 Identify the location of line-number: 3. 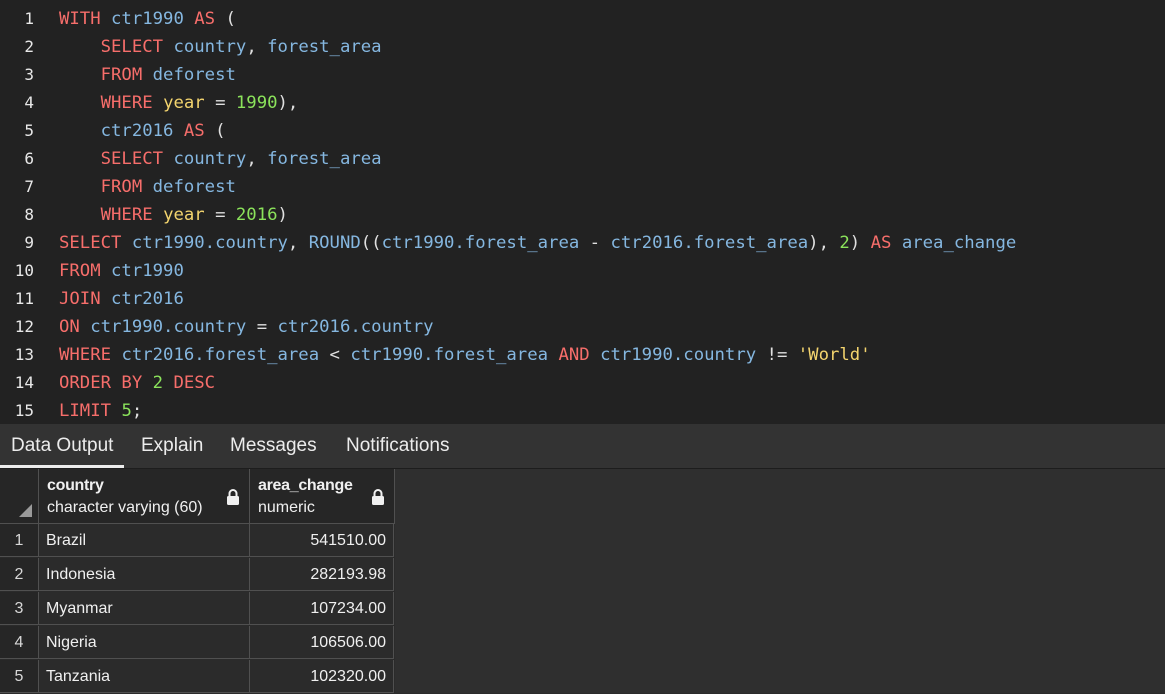
(29, 74).